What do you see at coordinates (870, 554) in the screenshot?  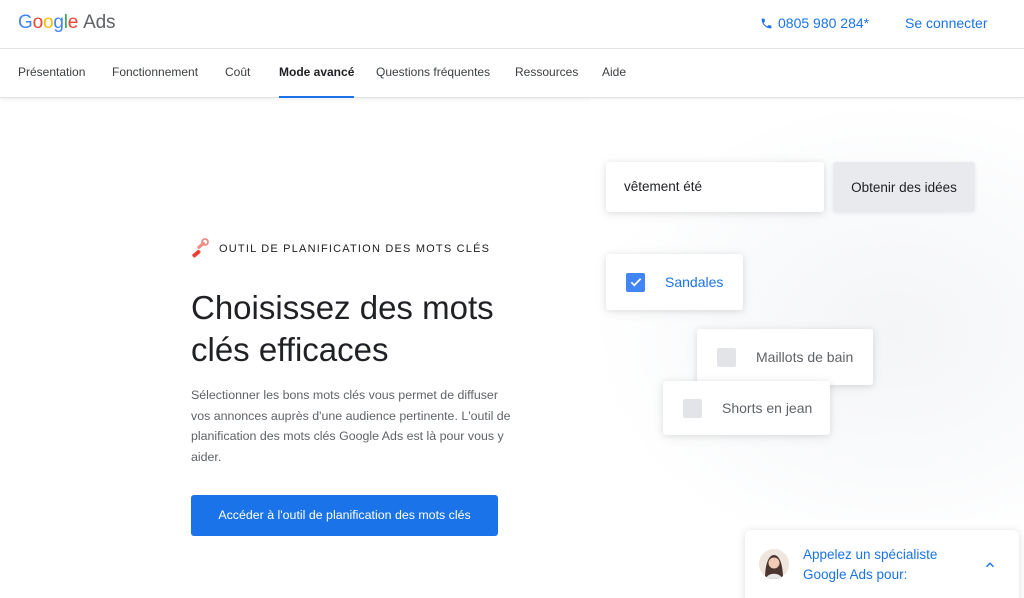 I see `chat-line1: Appelez un spécialiste` at bounding box center [870, 554].